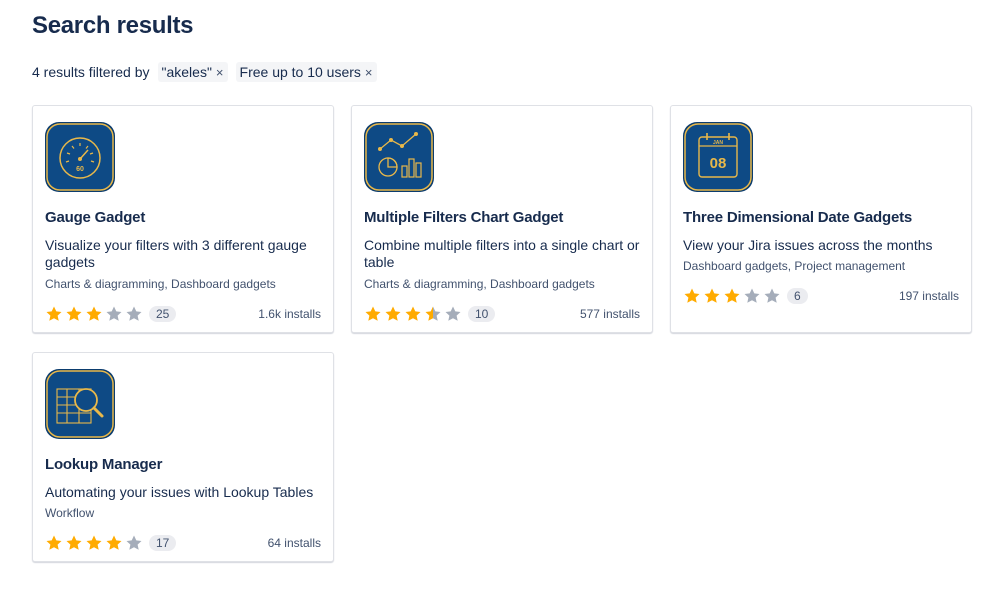 The width and height of the screenshot is (999, 596). What do you see at coordinates (928, 296) in the screenshot?
I see `install-count: 197 installs` at bounding box center [928, 296].